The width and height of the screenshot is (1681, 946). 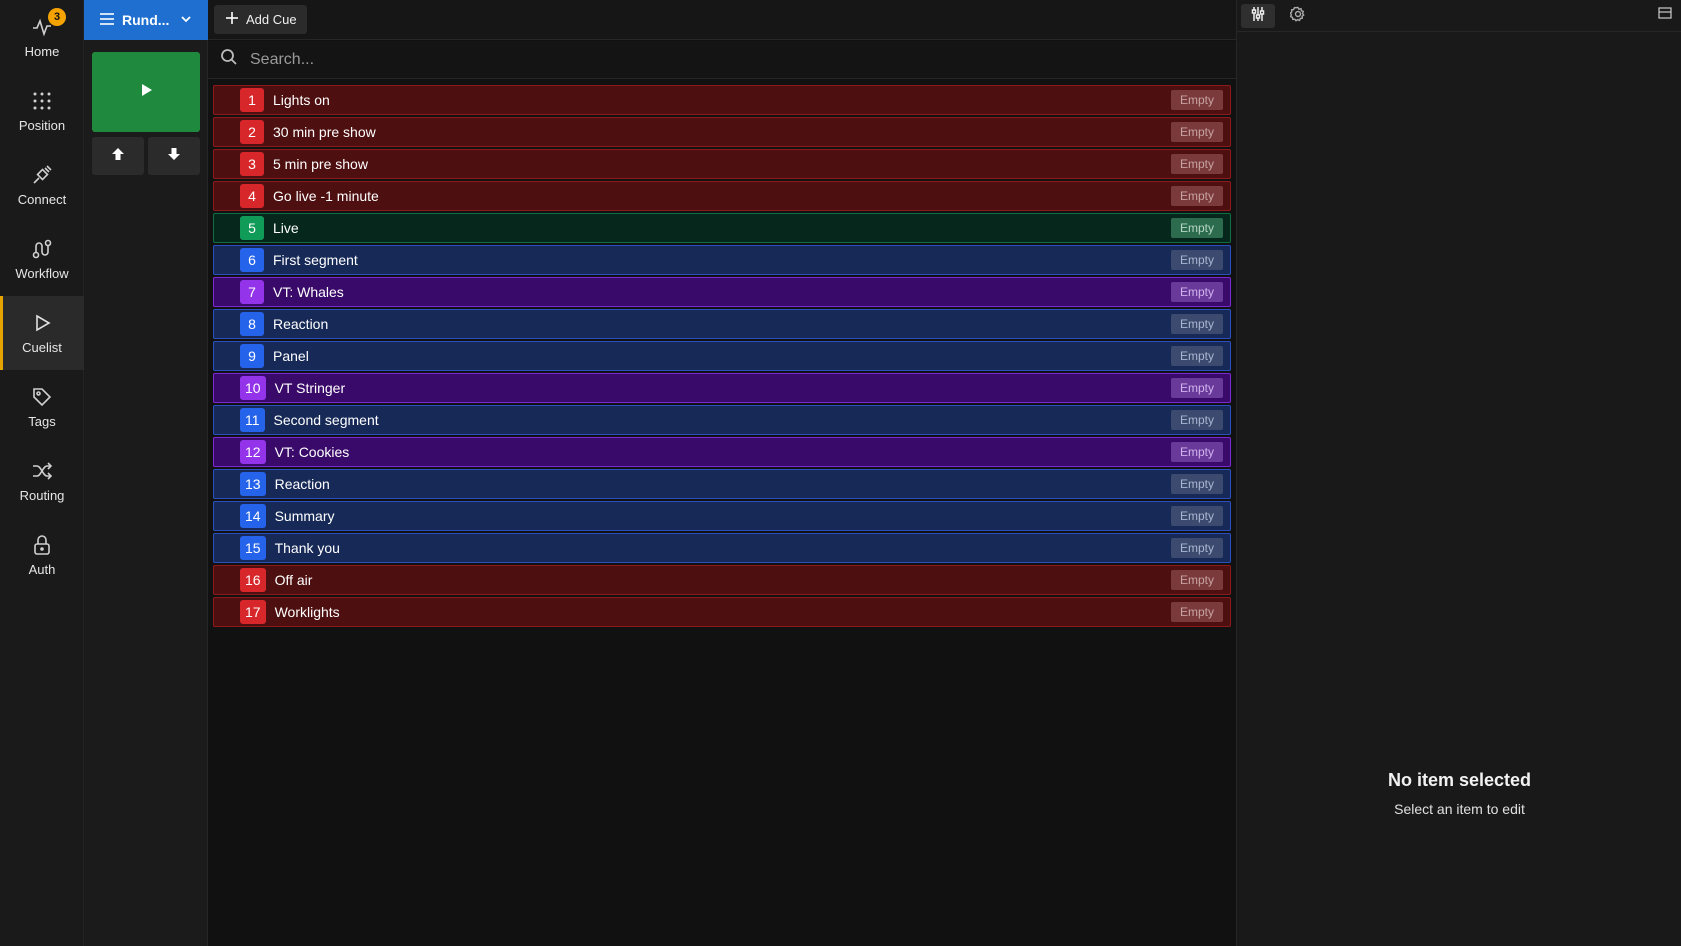 I want to click on cue-title: Live, so click(x=286, y=228).